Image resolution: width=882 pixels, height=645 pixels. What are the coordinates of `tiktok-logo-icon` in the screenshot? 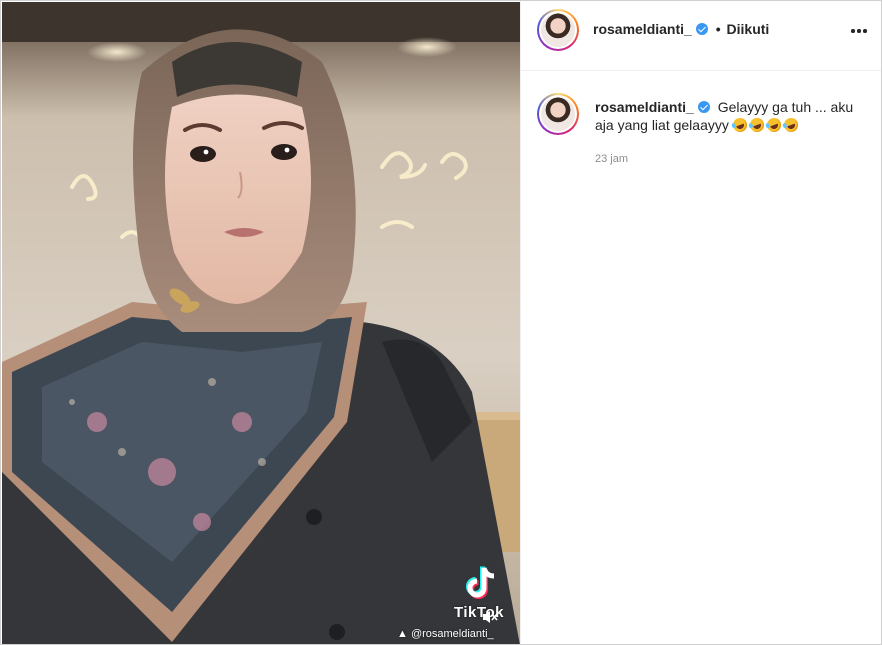 It's located at (480, 582).